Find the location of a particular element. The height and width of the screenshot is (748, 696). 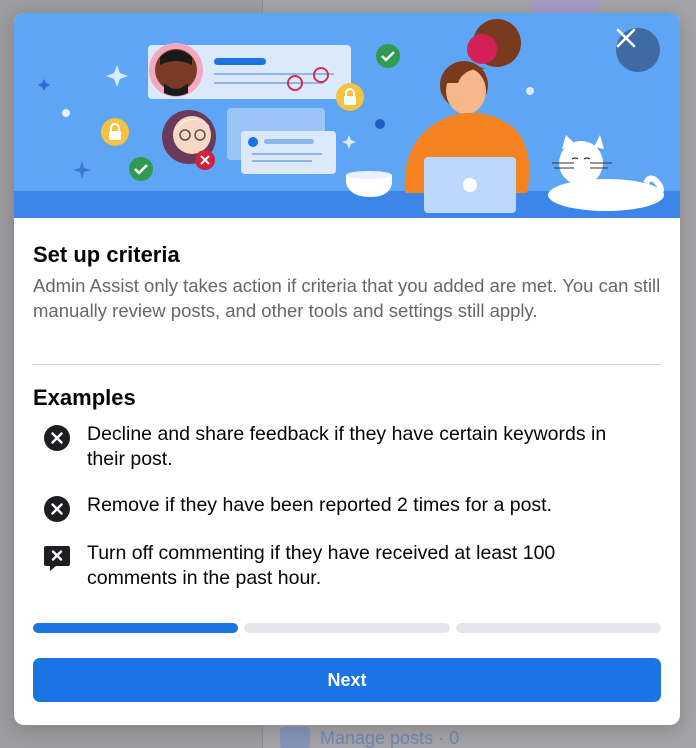

step-progress is located at coordinates (347, 628).